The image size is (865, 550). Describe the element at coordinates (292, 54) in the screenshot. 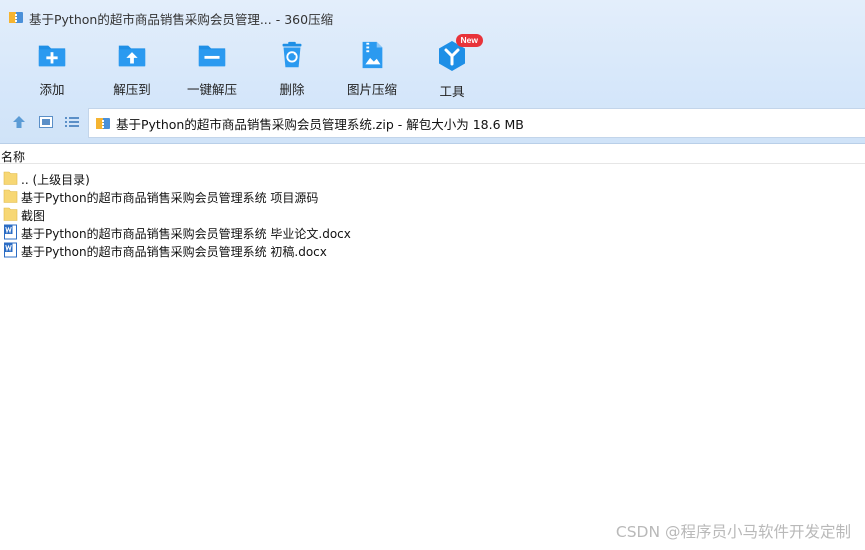

I see `recycle-bin-icon` at that location.